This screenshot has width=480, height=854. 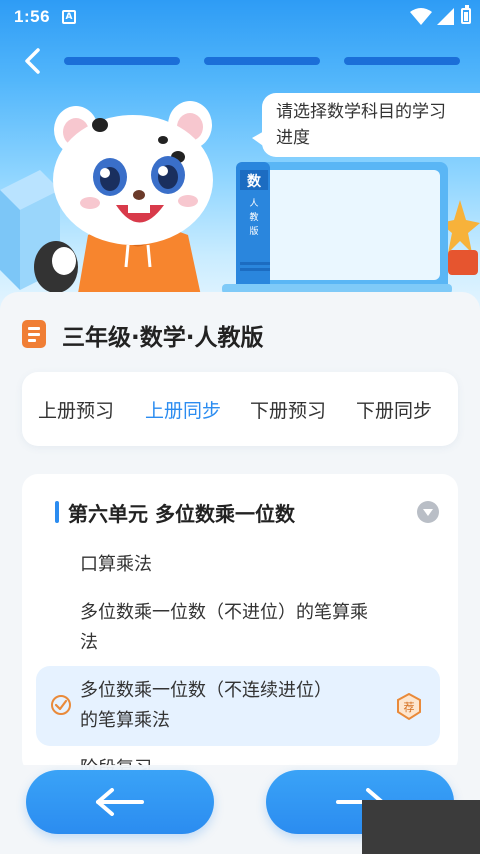 I want to click on tab-second-sync: 下册同步, so click(x=394, y=409).